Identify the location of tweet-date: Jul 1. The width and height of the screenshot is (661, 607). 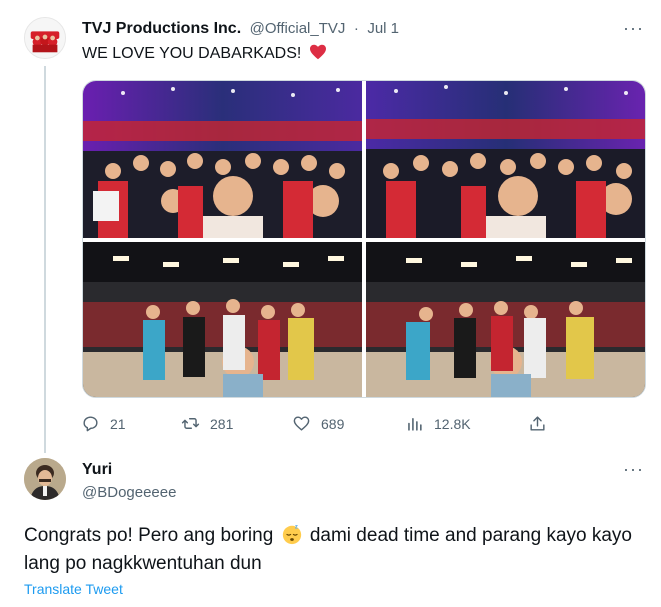
(383, 28).